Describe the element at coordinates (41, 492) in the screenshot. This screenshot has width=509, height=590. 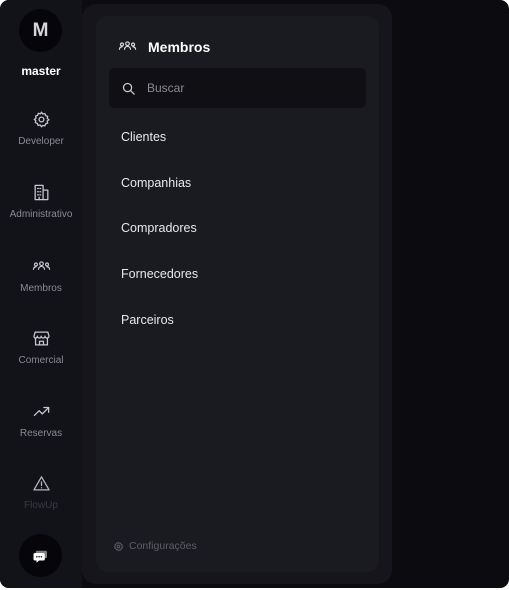
I see `sidebar-item-flowup: FlowUp` at that location.